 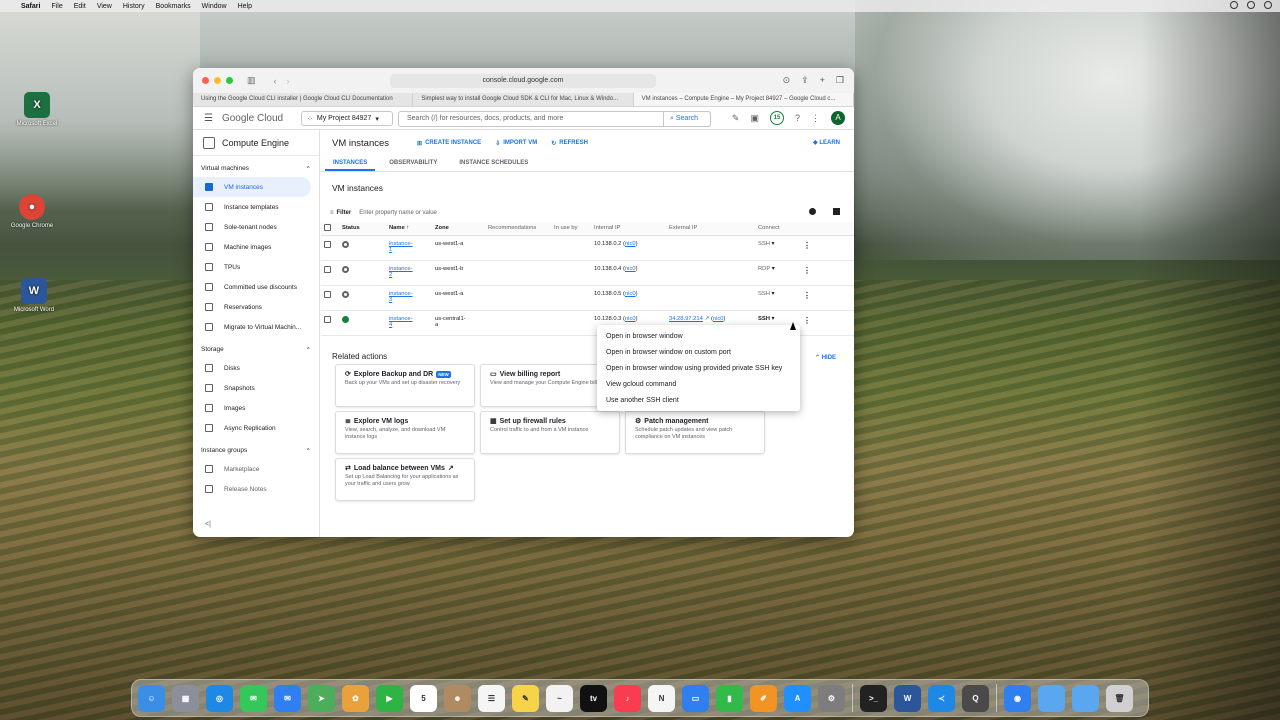 I want to click on menu-item-another-client: Use another SSH client, so click(x=698, y=401).